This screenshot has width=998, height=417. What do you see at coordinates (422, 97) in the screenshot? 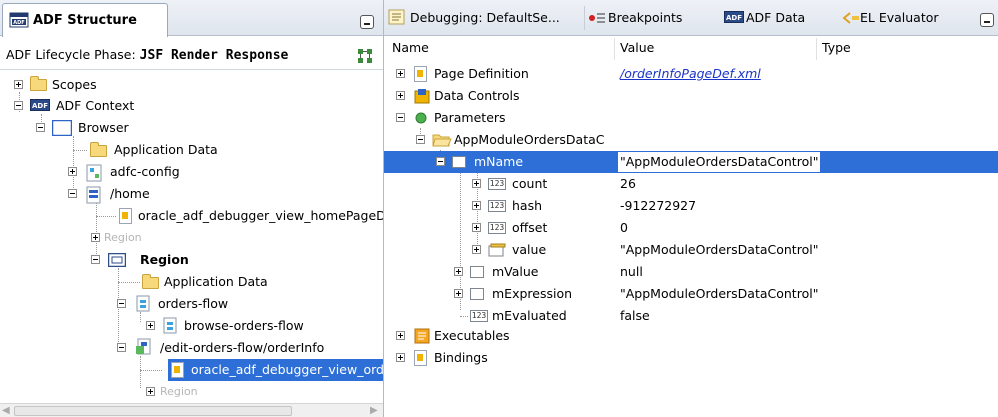
I see `data-controls-icon` at bounding box center [422, 97].